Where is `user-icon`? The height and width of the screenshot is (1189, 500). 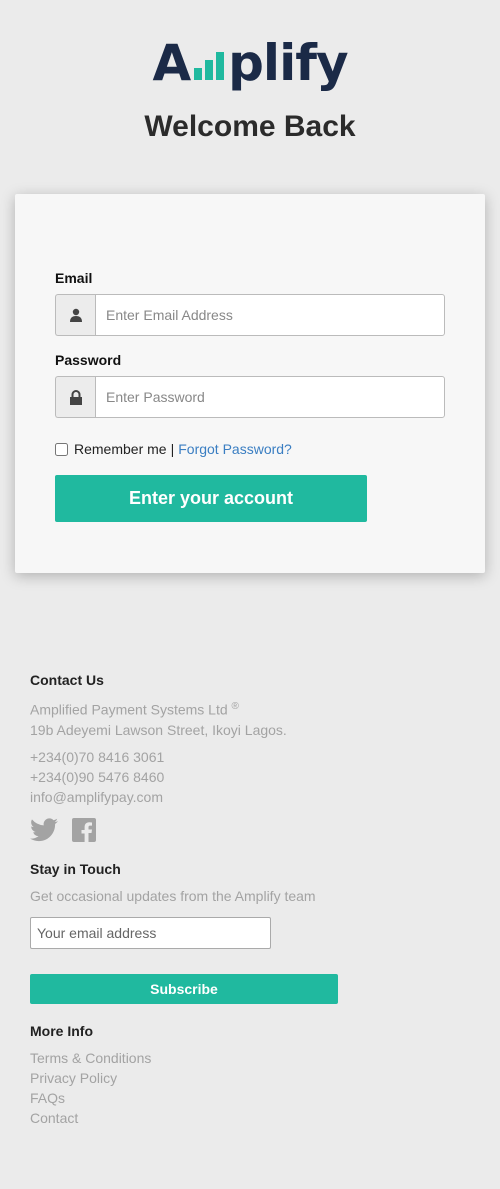
user-icon is located at coordinates (75, 315).